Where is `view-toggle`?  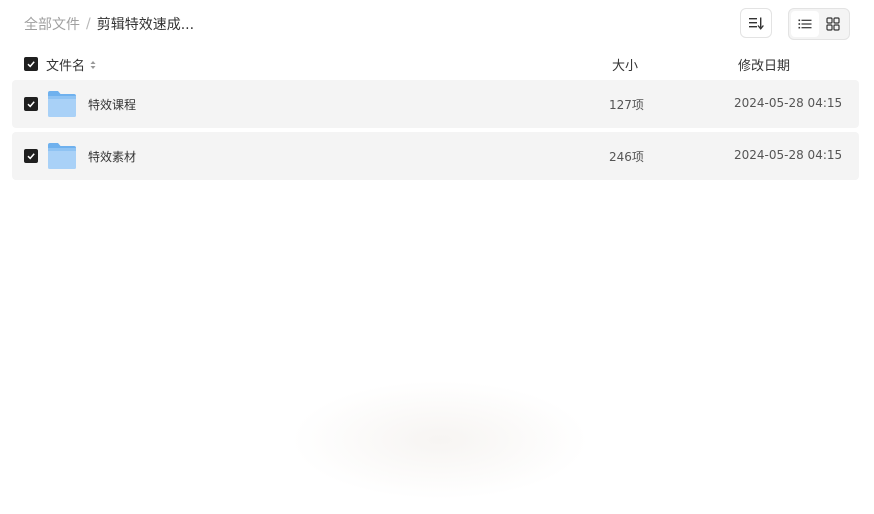
view-toggle is located at coordinates (819, 24).